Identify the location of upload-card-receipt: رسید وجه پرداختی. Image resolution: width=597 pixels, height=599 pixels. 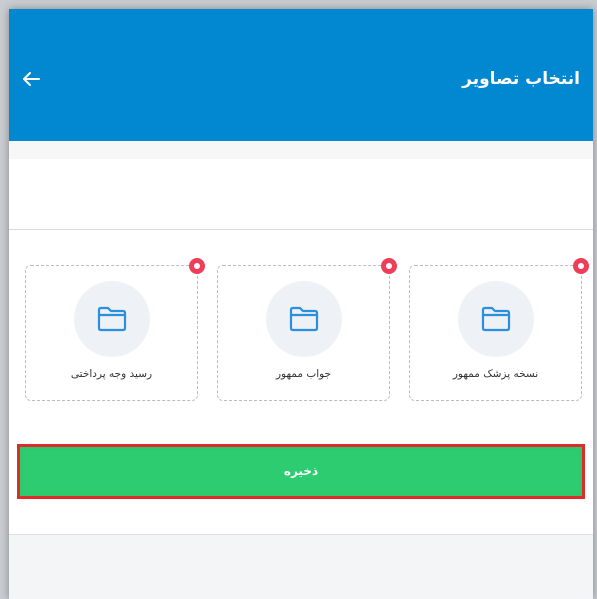
(115, 329).